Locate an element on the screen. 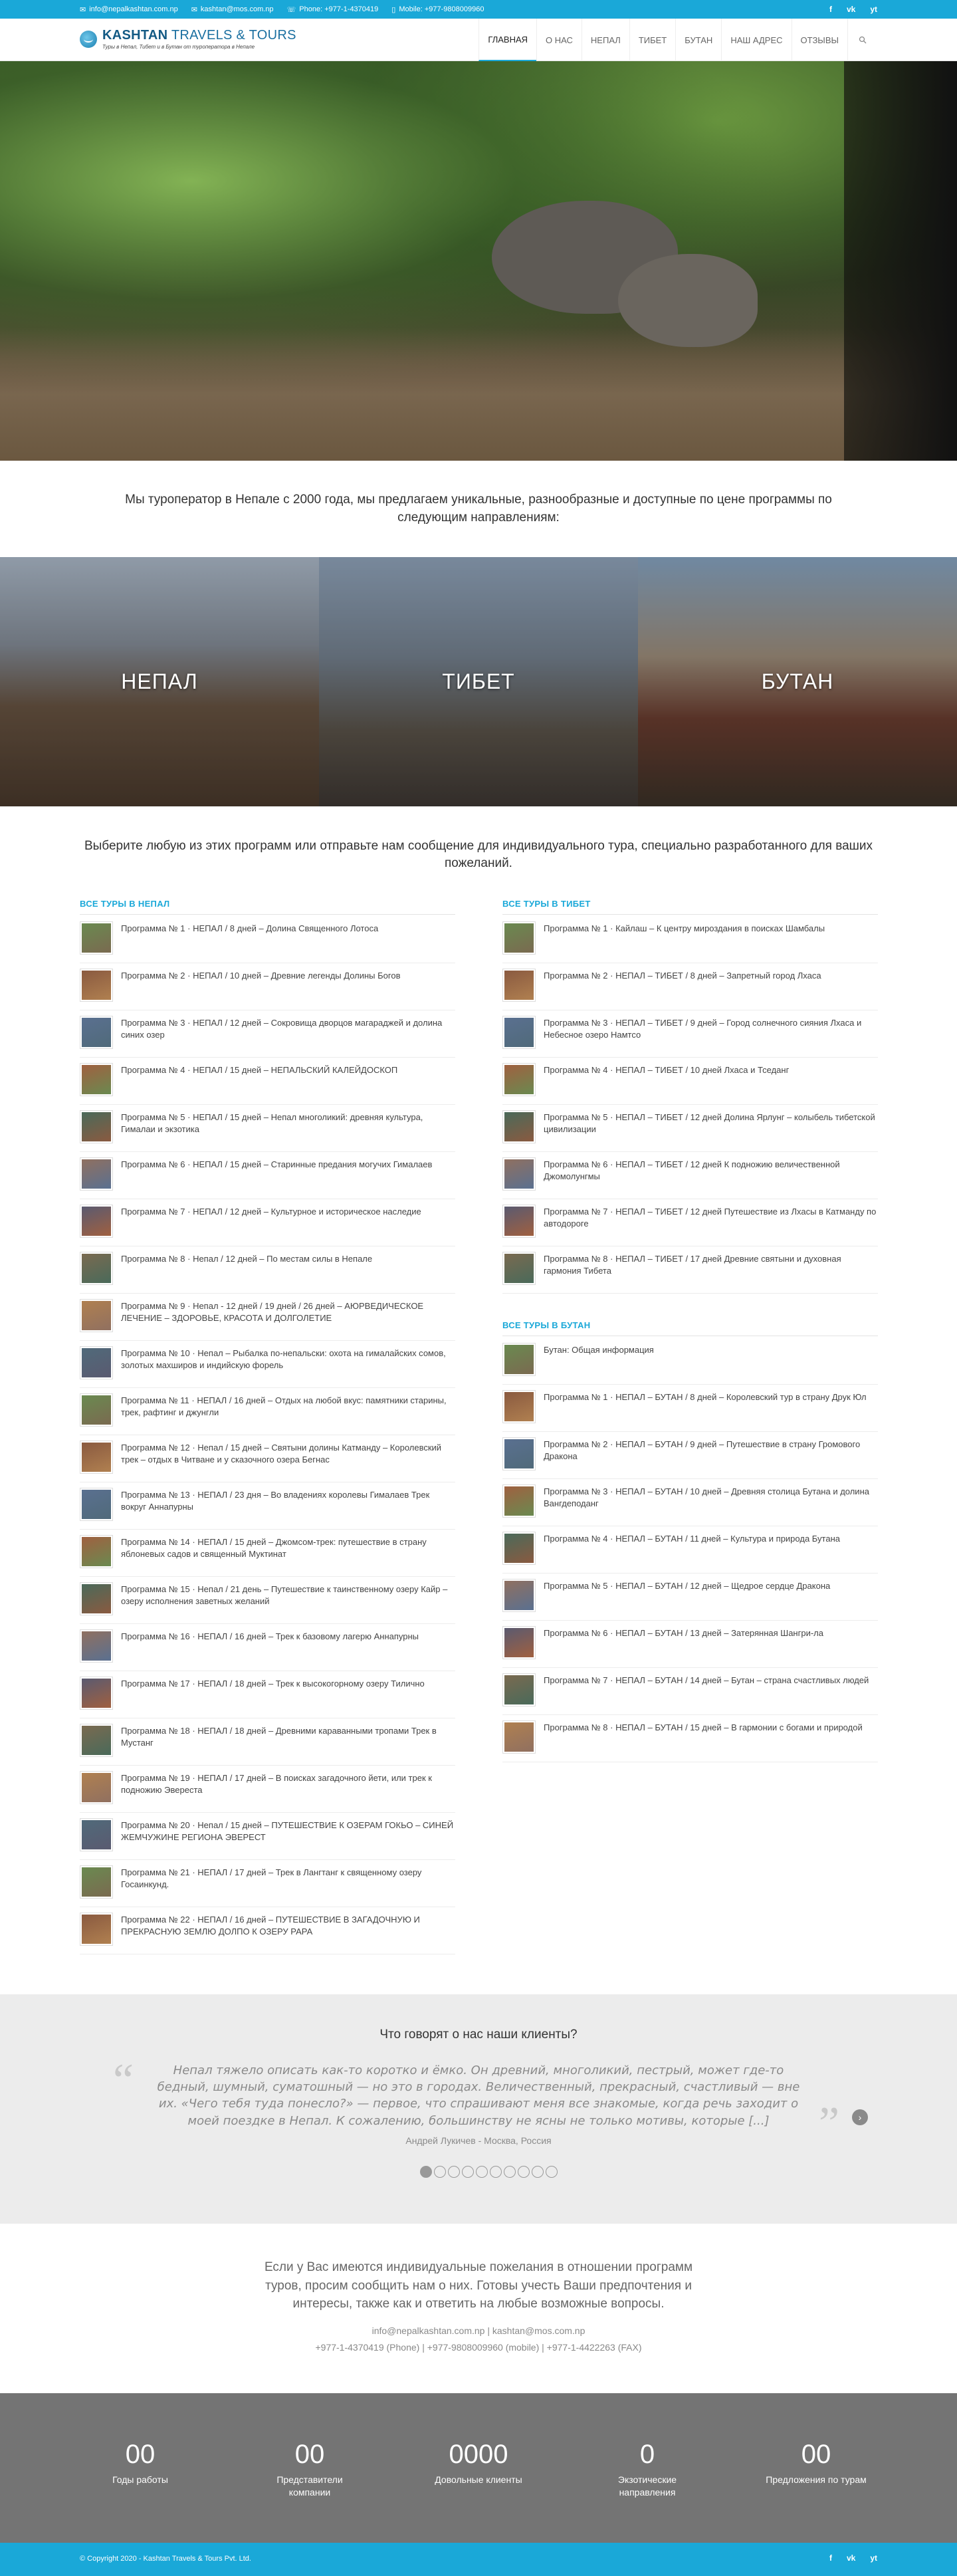  tibet-tours-heading: ВСЕ ТУРЫ В ТИБЕТ is located at coordinates (690, 907).